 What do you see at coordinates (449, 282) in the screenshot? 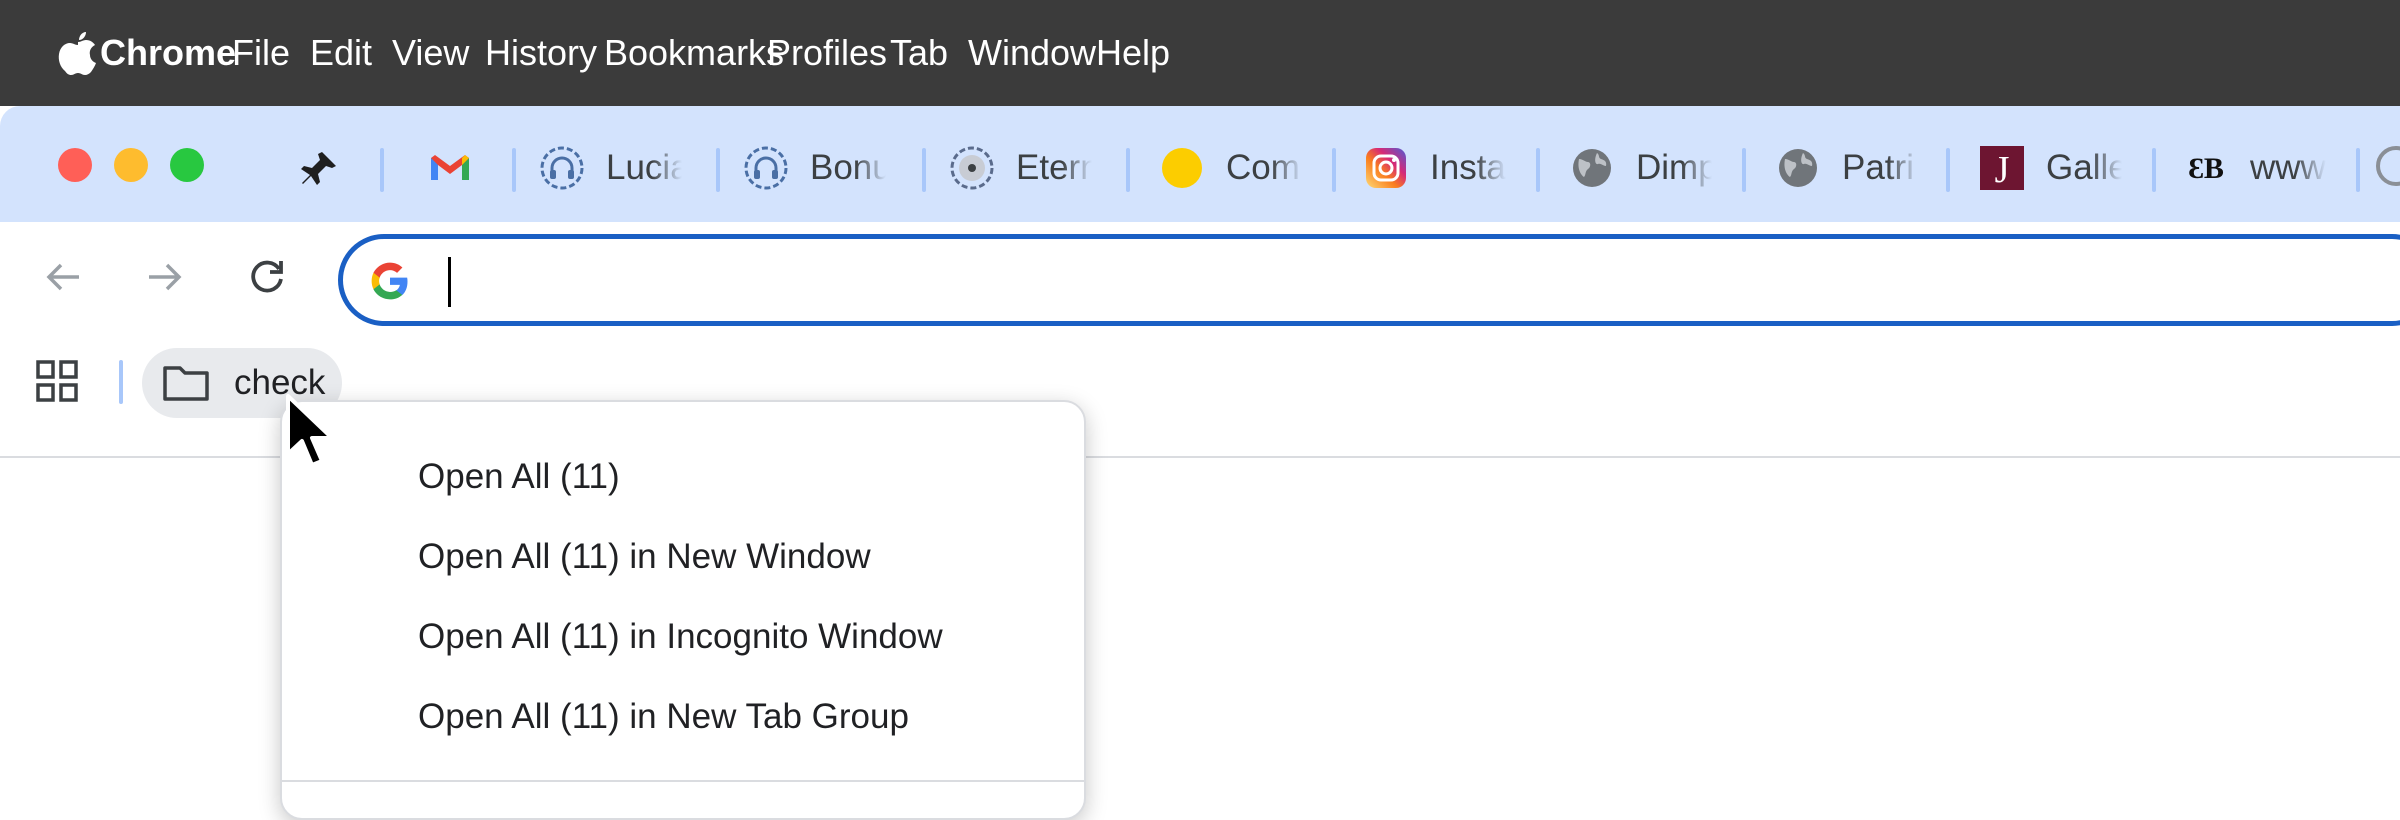
I see `text-caret` at bounding box center [449, 282].